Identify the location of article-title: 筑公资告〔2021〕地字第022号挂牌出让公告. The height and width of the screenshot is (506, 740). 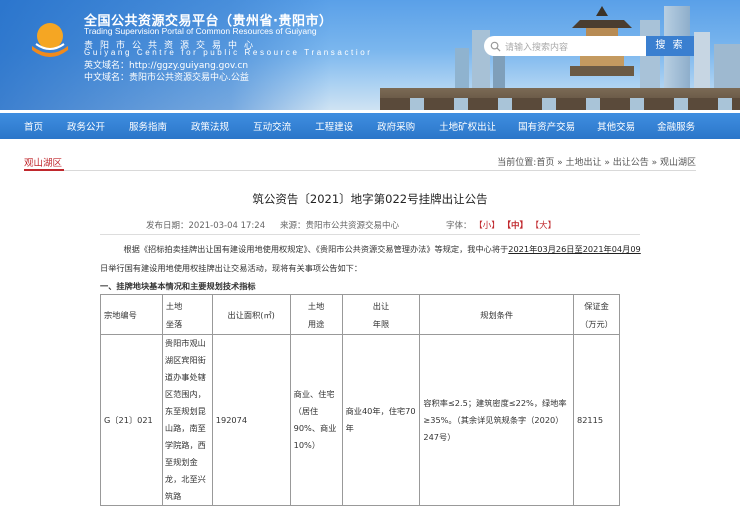
(370, 199).